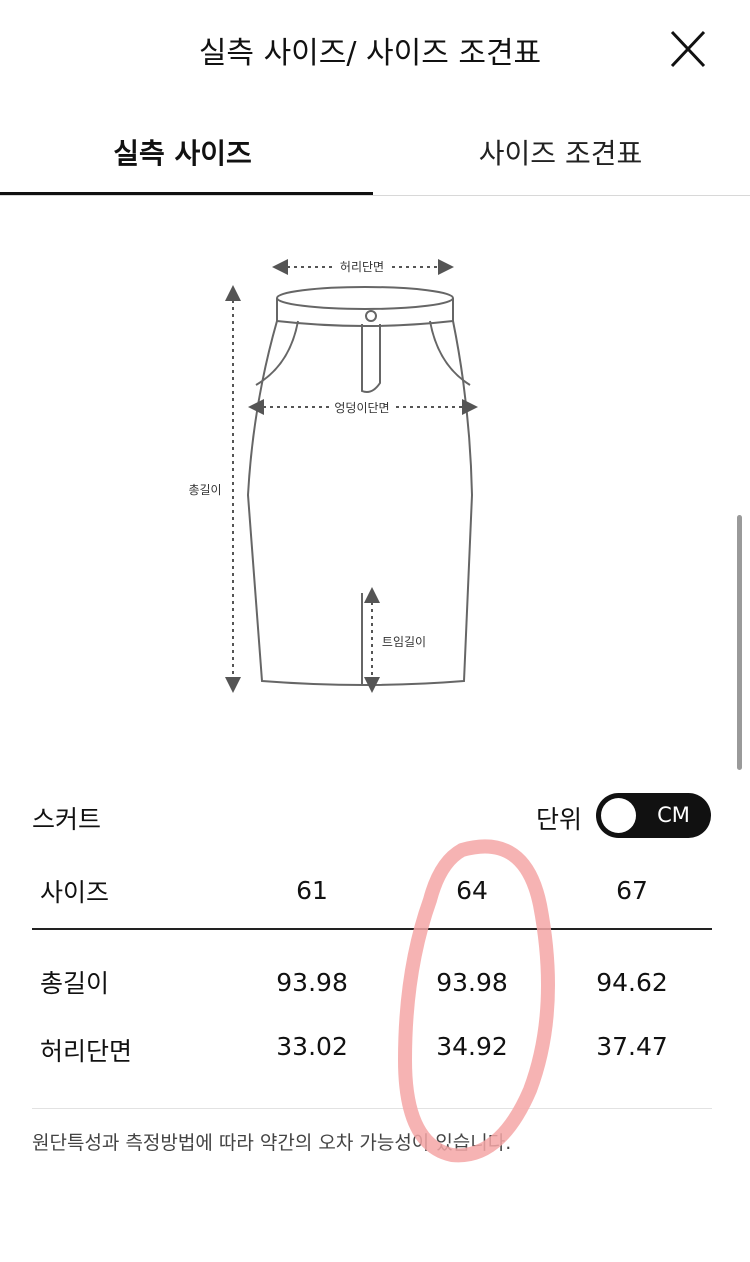 The image size is (750, 1262). What do you see at coordinates (560, 152) in the screenshot?
I see `tab-size-chart: 사이즈 조견표` at bounding box center [560, 152].